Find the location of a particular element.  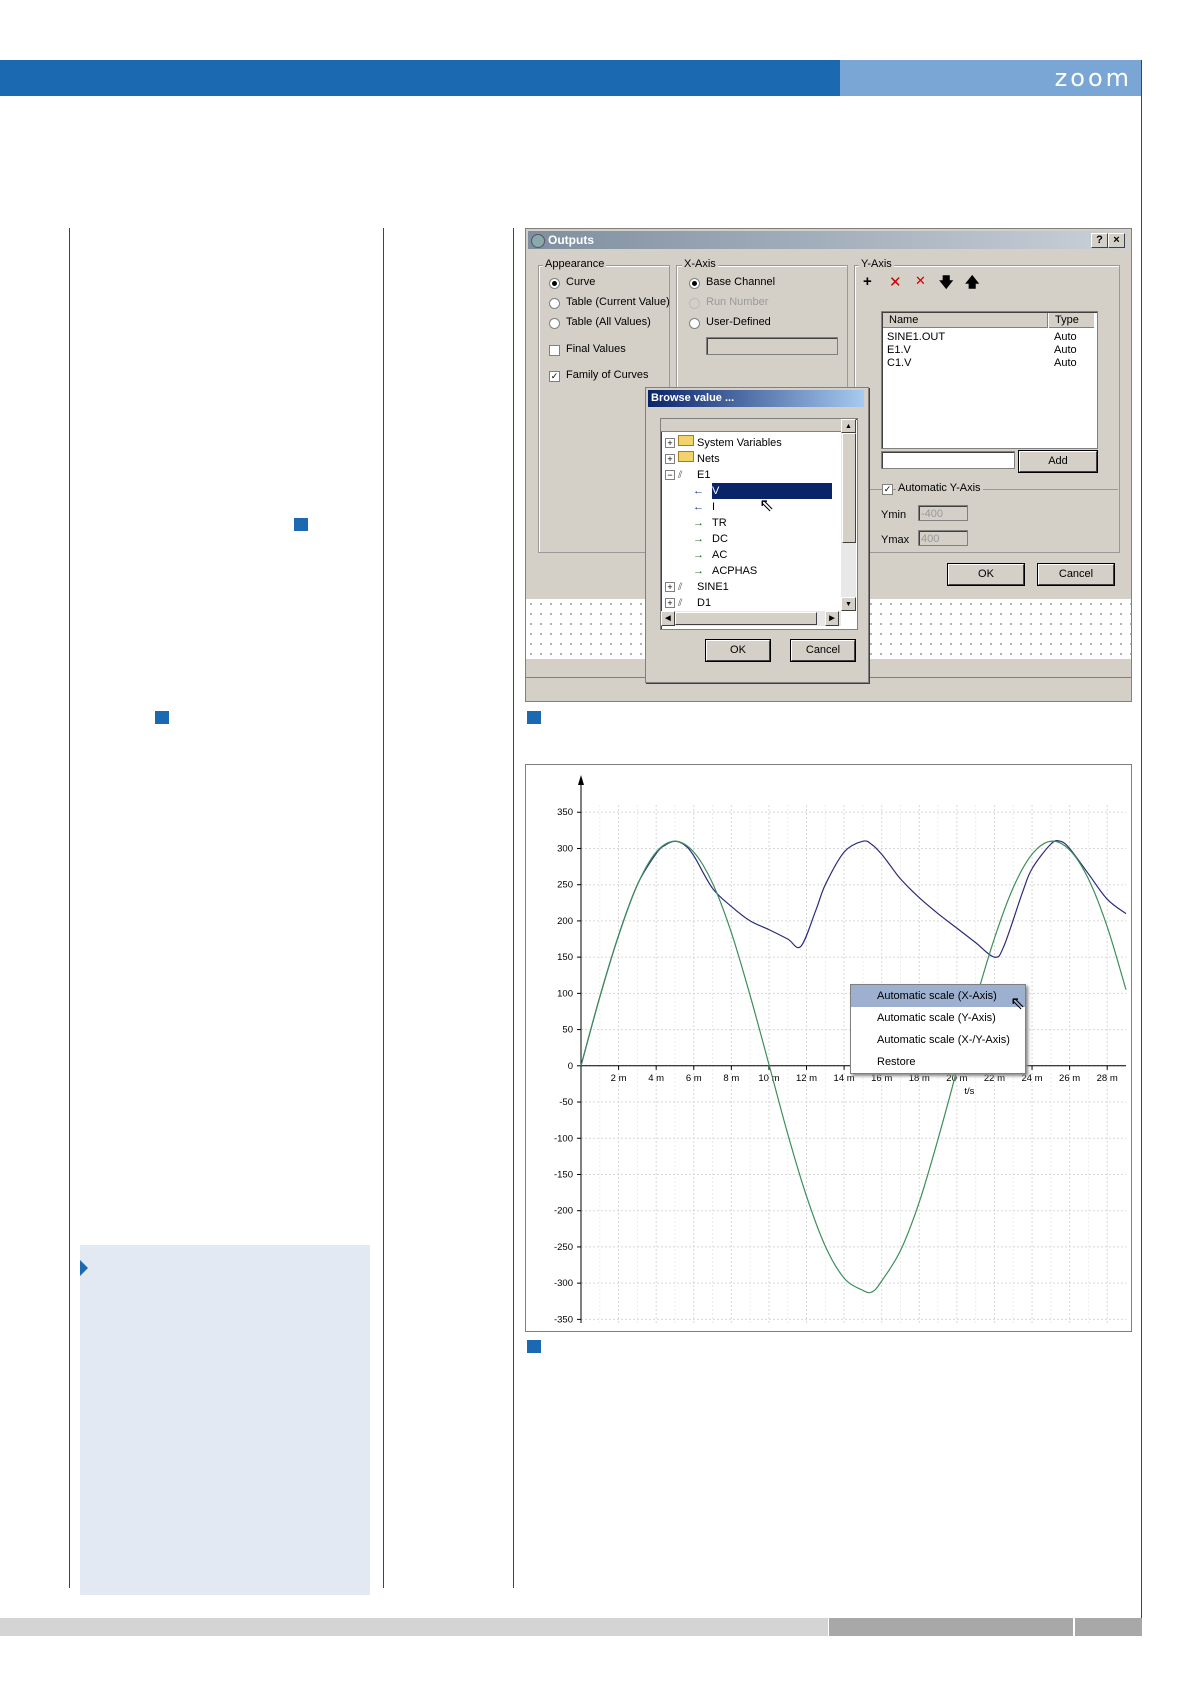

add-button: Add is located at coordinates (1058, 461).